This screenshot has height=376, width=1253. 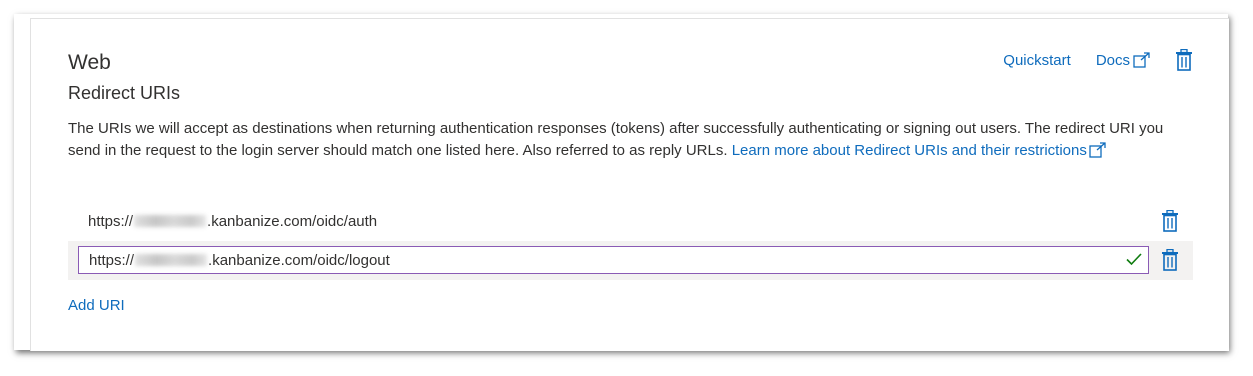 I want to click on section-title: Web, so click(x=89, y=62).